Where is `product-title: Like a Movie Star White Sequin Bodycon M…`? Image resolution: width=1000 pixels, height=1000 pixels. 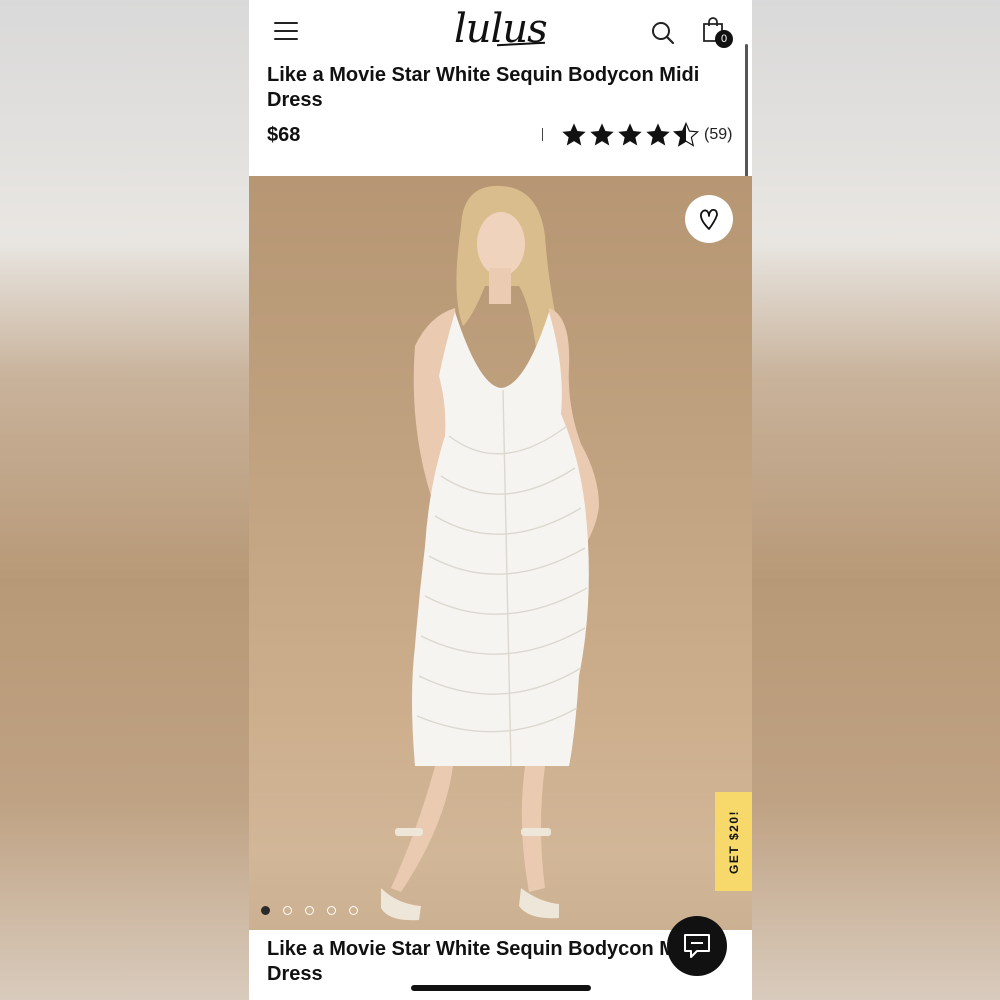
product-title: Like a Movie Star White Sequin Bodycon M… is located at coordinates (483, 87).